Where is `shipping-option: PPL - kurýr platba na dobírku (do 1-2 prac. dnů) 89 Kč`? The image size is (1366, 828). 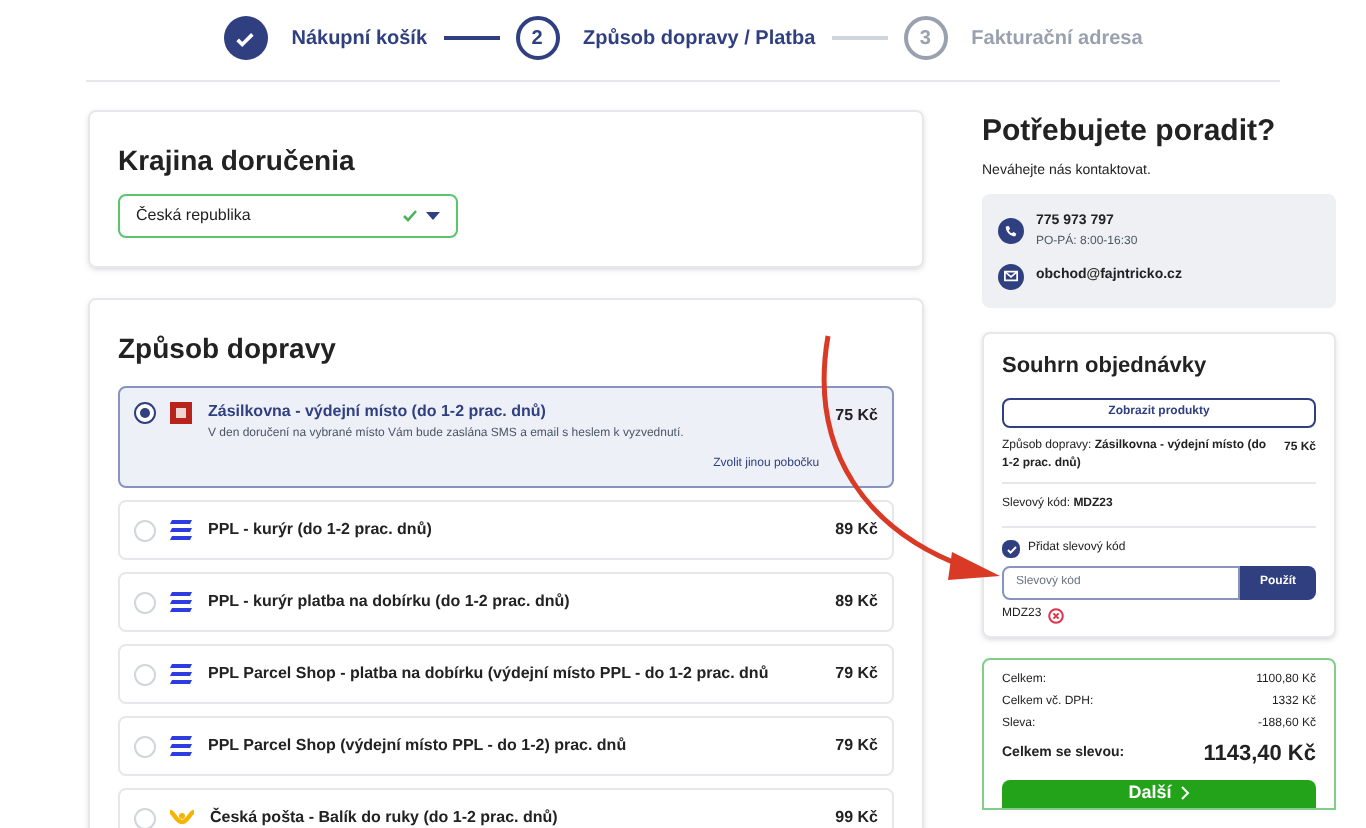
shipping-option: PPL - kurýr platba na dobírku (do 1-2 prac. dnů) 89 Kč is located at coordinates (506, 602).